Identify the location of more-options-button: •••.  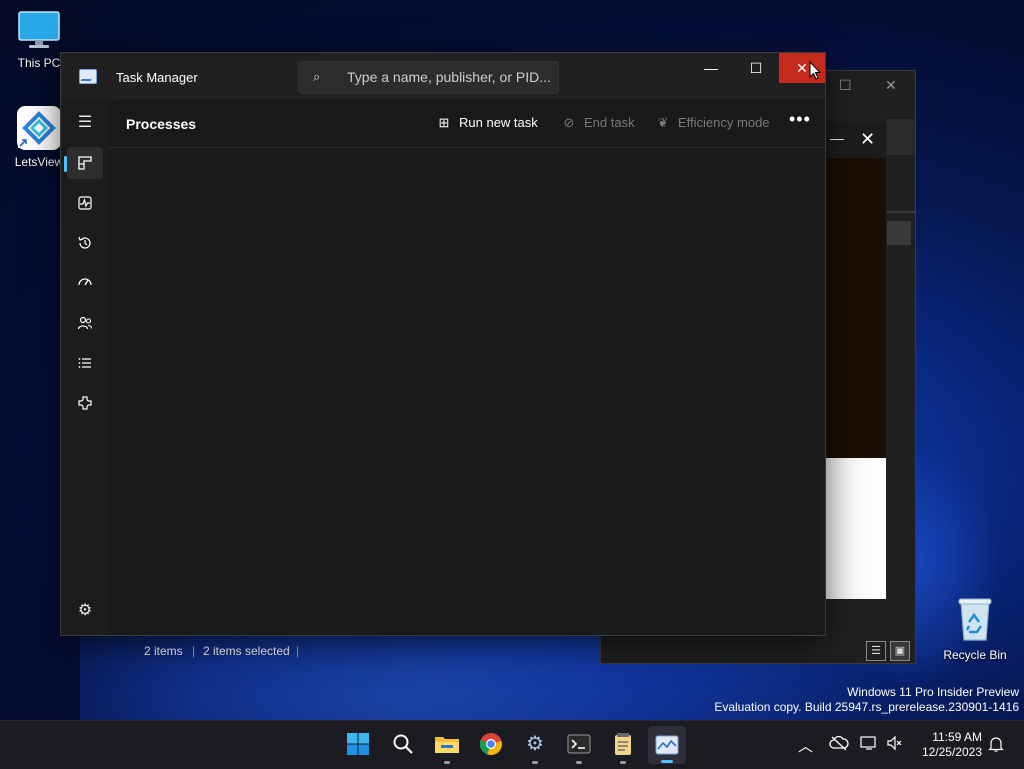
(800, 119).